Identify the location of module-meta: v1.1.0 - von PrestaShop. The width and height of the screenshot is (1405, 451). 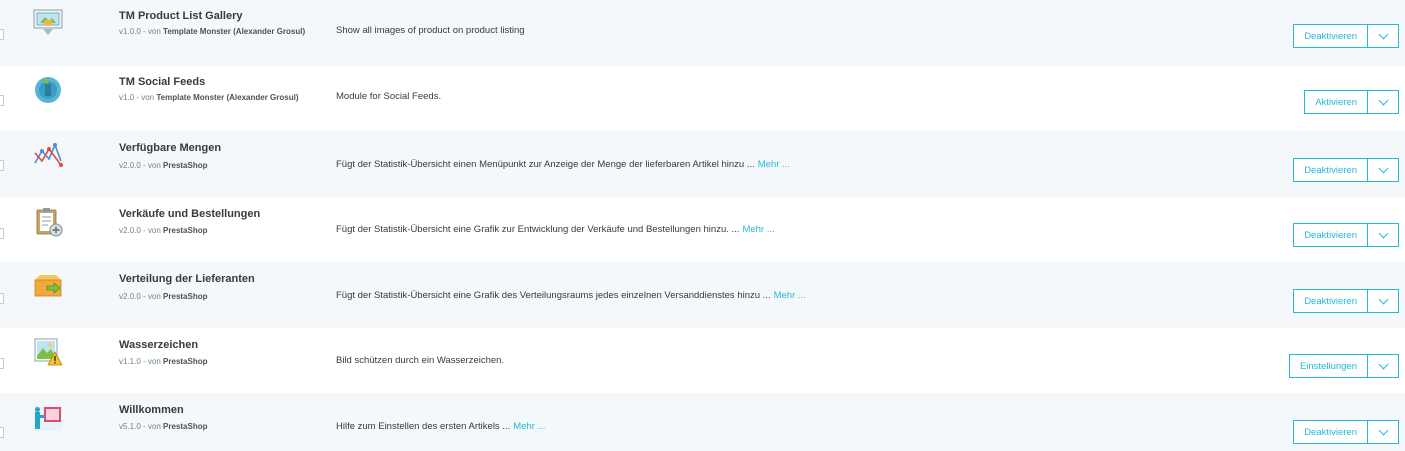
(163, 361).